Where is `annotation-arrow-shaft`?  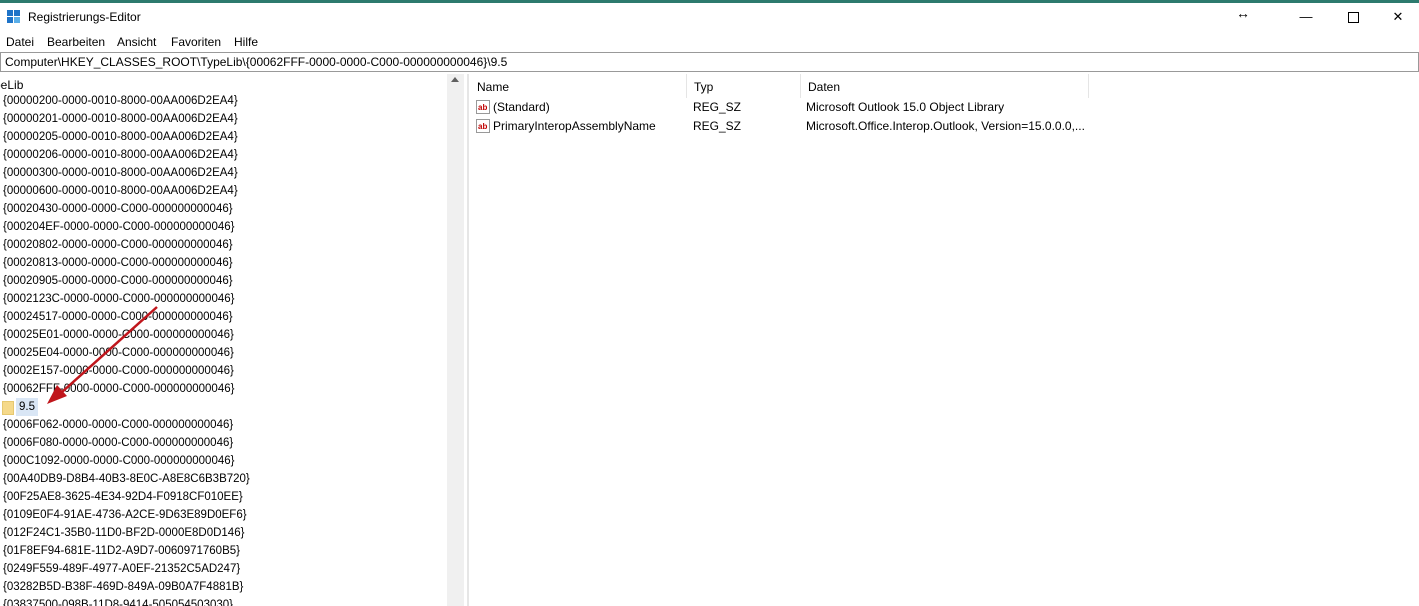
annotation-arrow-shaft is located at coordinates (109, 349).